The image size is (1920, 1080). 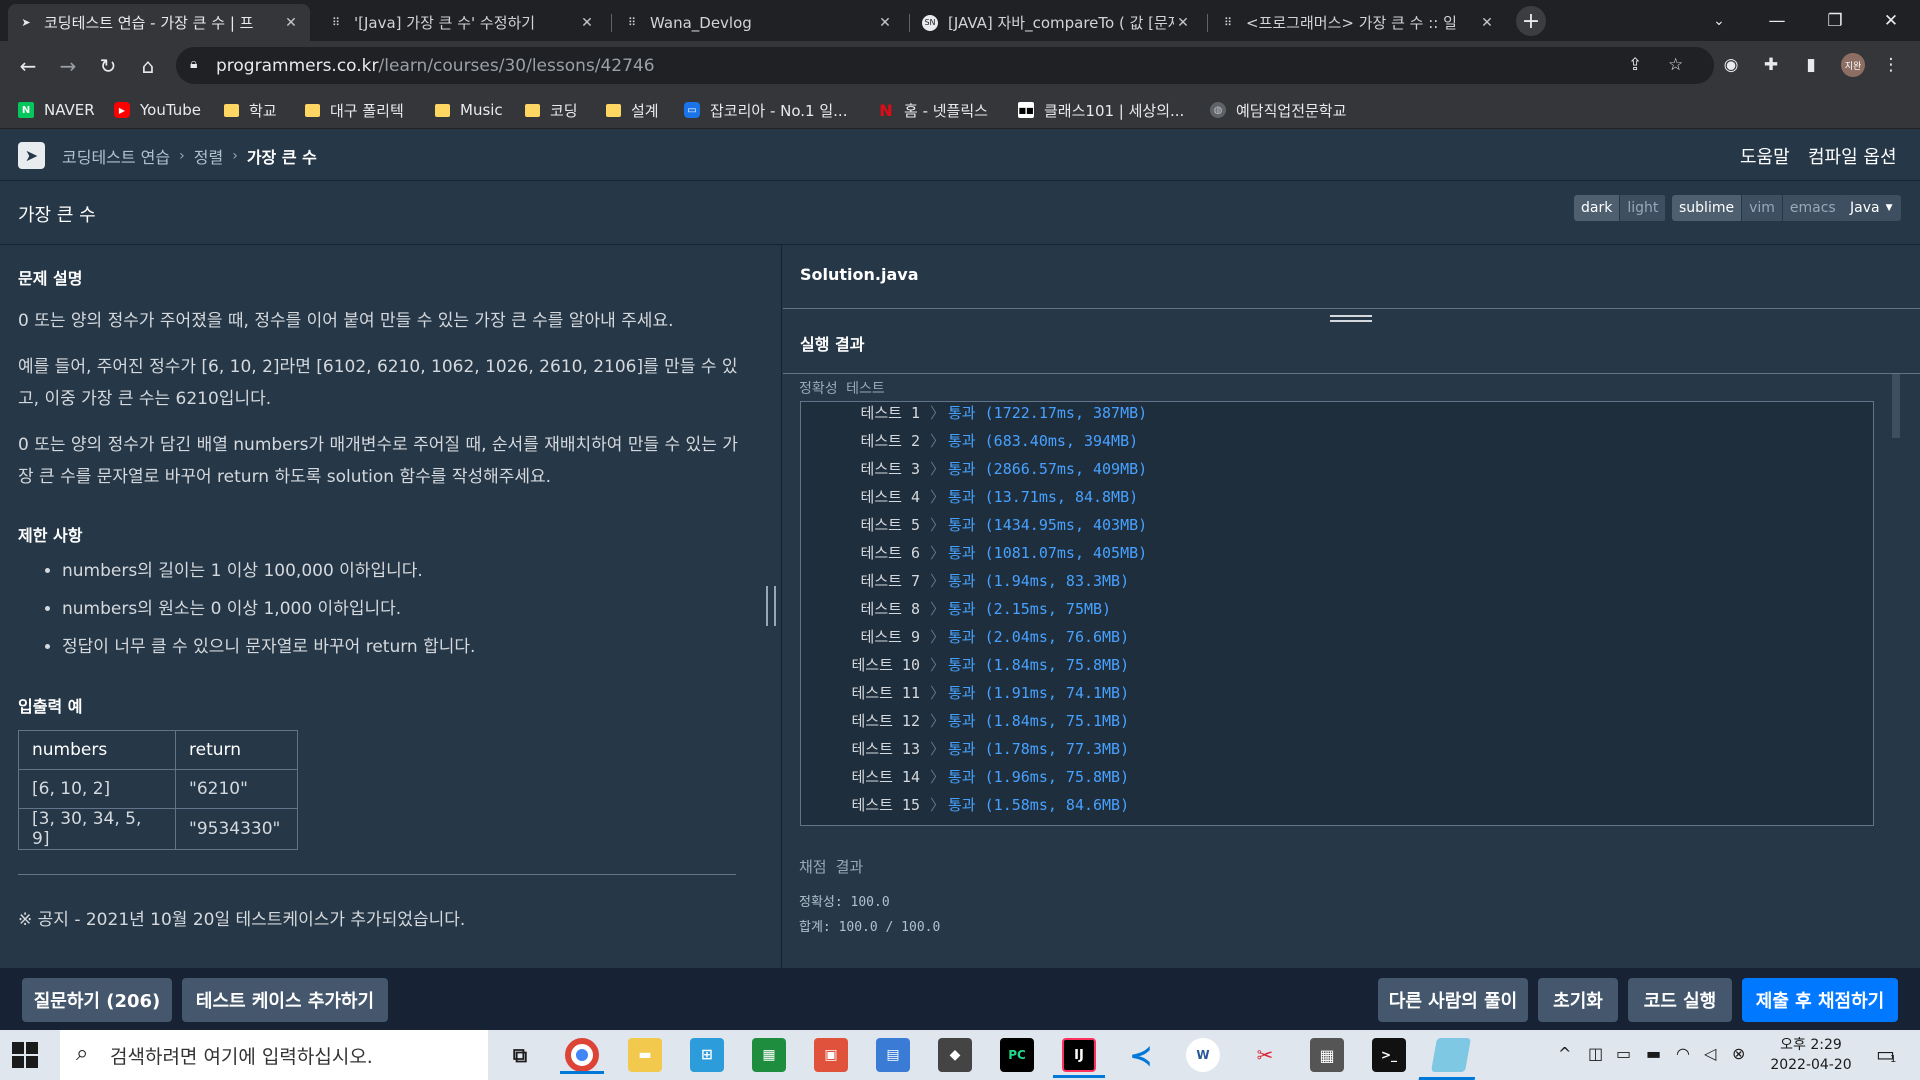 What do you see at coordinates (1351, 320) in the screenshot?
I see `result-resize-handle` at bounding box center [1351, 320].